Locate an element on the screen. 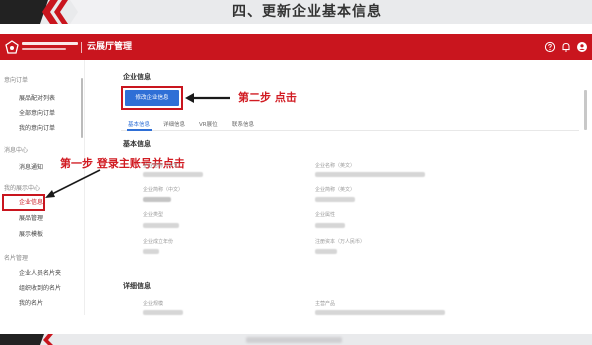  logo-icon is located at coordinates (12, 47).